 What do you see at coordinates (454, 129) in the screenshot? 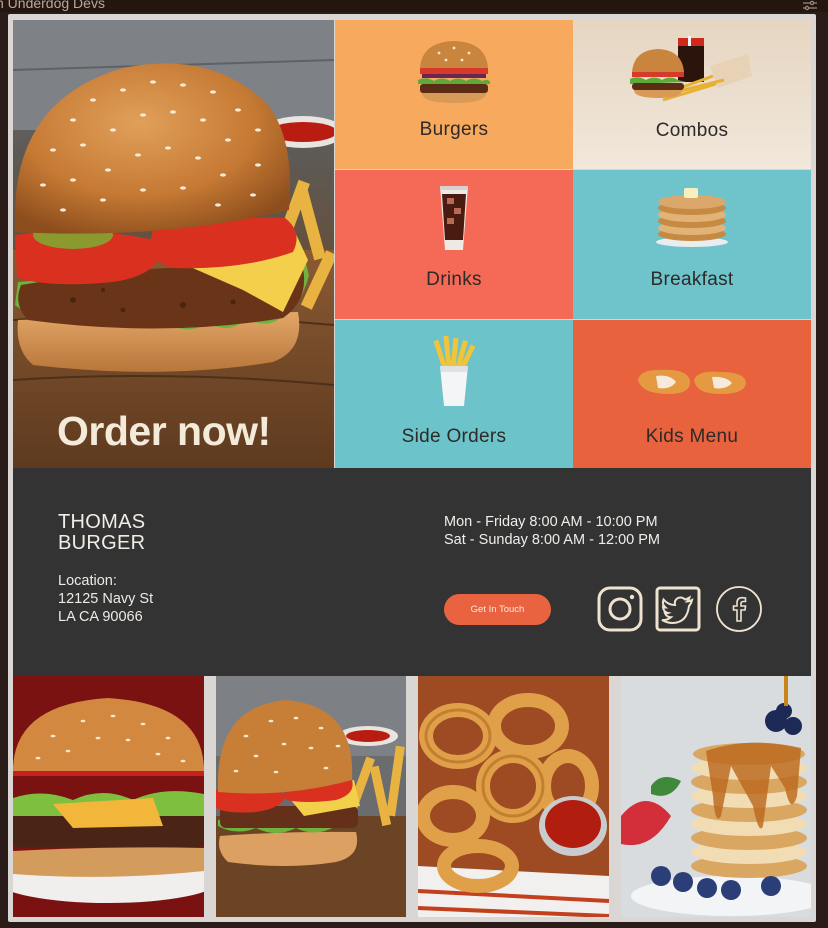
I see `menu-tile-label: Burgers` at bounding box center [454, 129].